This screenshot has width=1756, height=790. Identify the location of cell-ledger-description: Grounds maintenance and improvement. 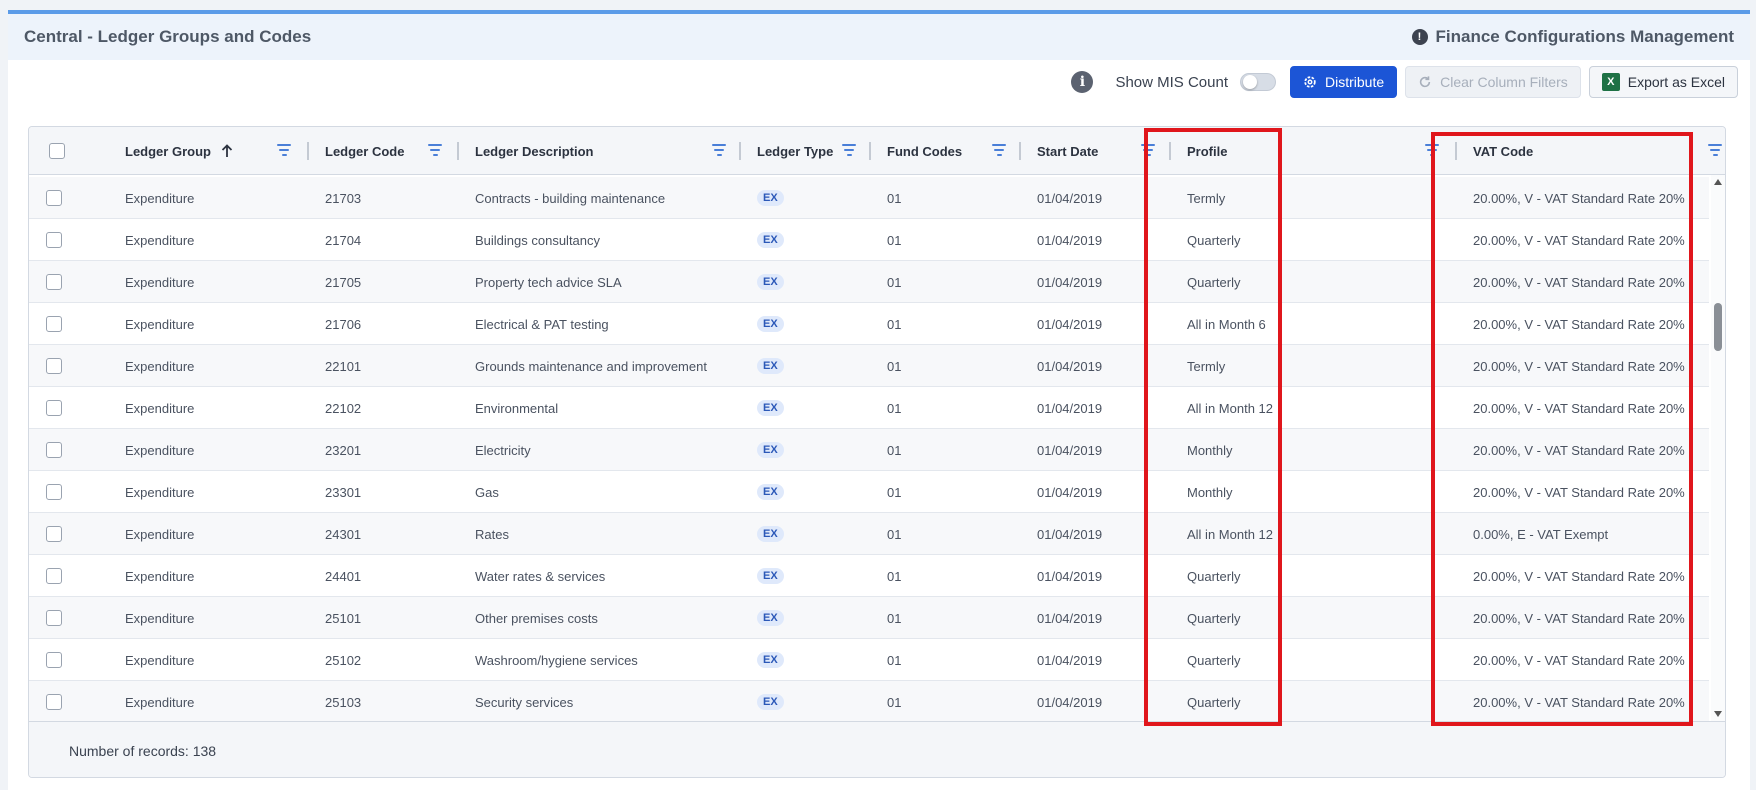
(591, 366).